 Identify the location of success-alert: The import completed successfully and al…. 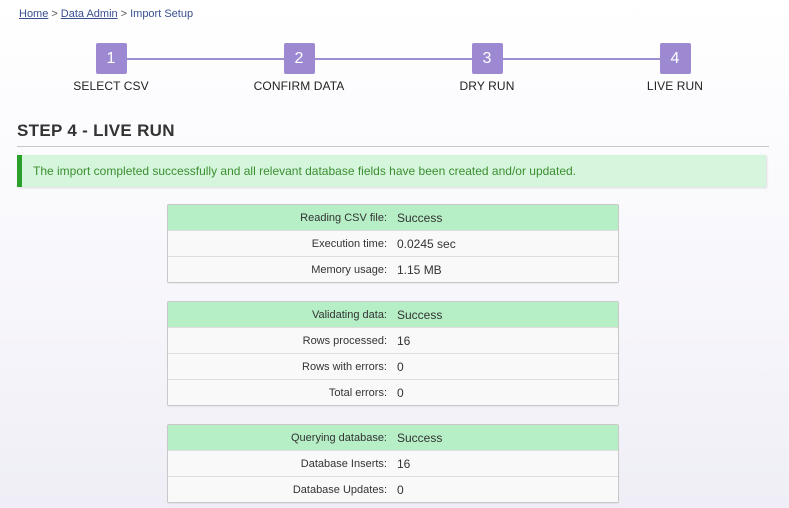
(391, 171).